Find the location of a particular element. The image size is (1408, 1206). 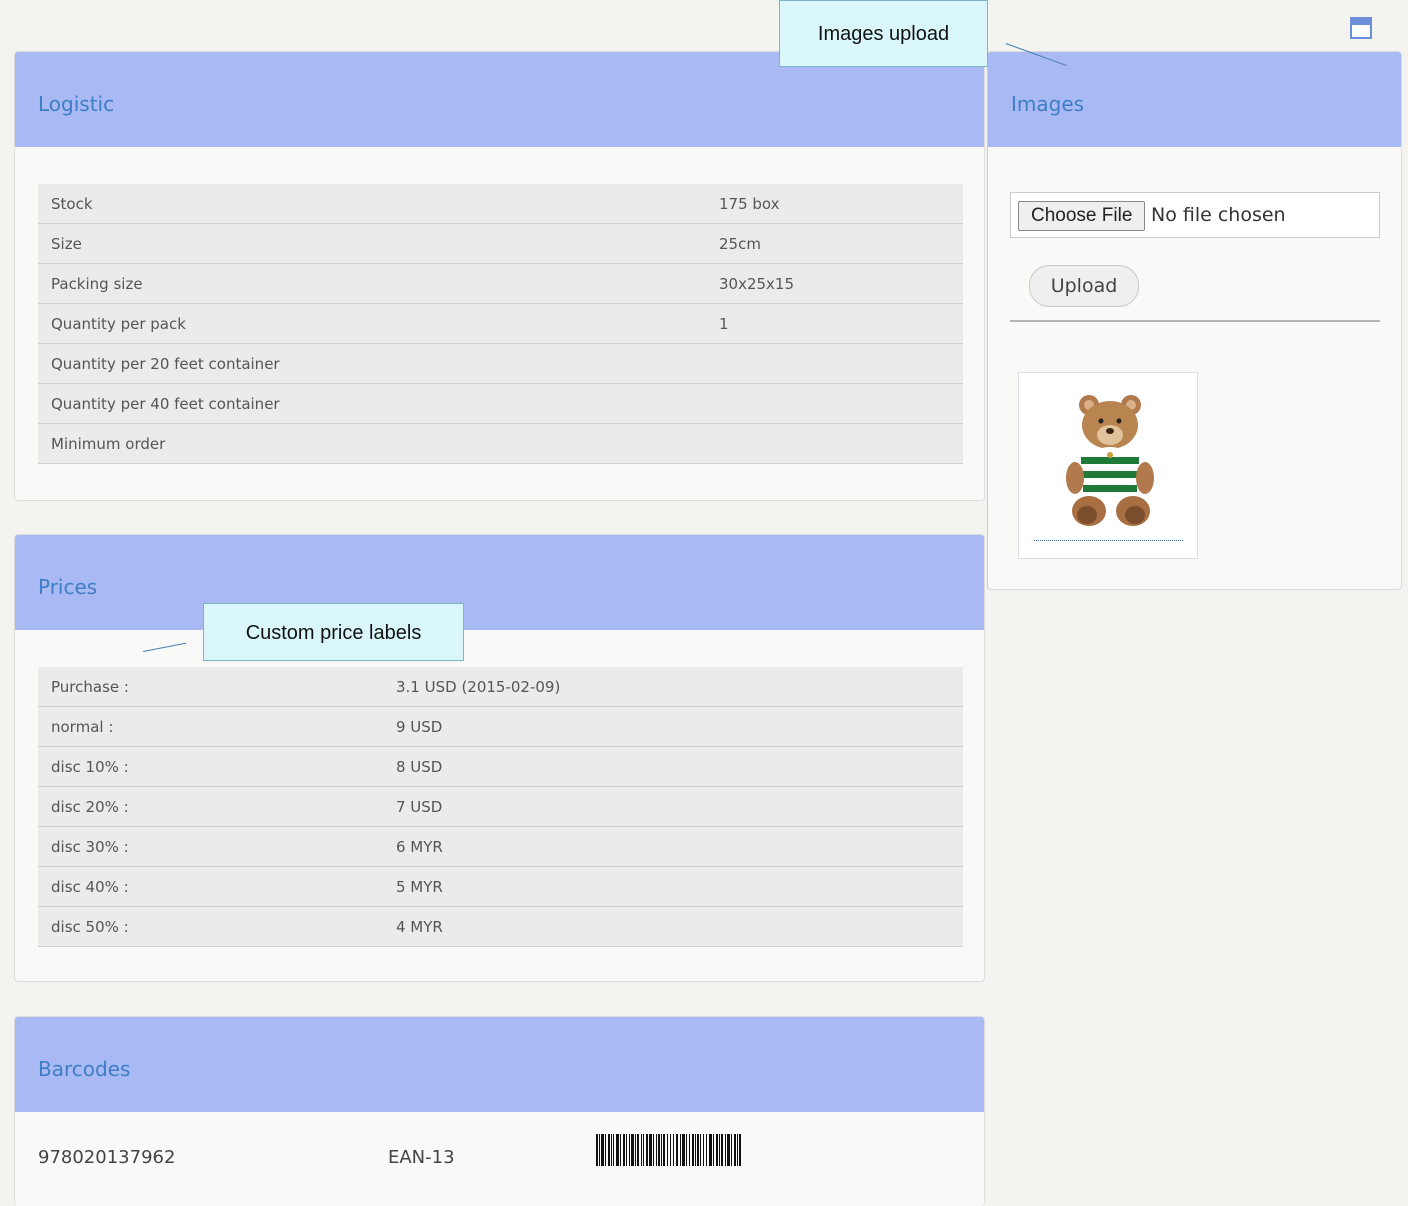

table-row: disc 40% :5 MYR is located at coordinates (500, 886).